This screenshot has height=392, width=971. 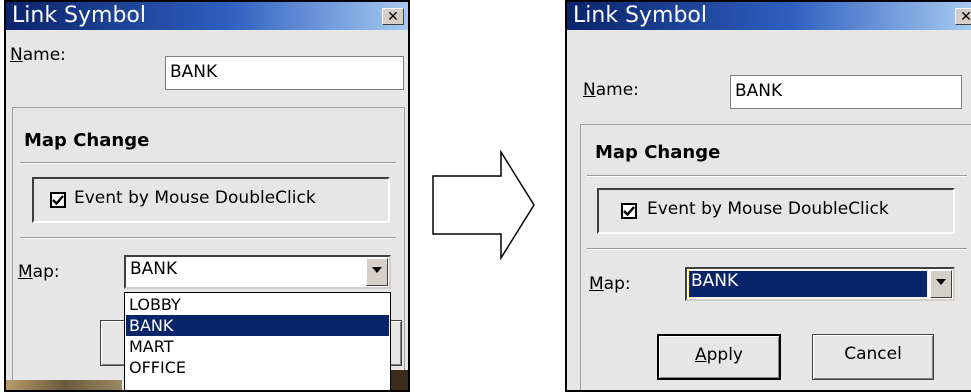 What do you see at coordinates (483, 205) in the screenshot?
I see `right-arrow-icon` at bounding box center [483, 205].